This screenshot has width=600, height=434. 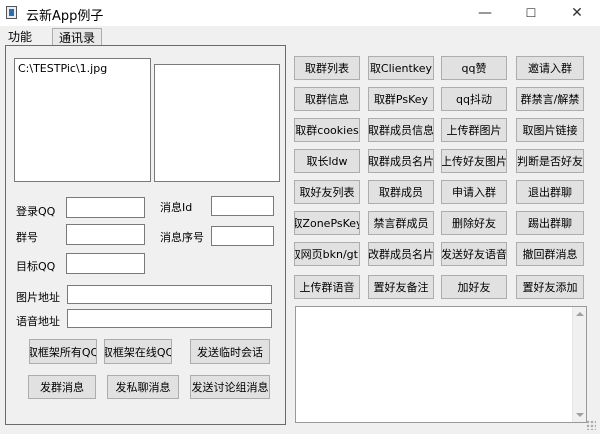 What do you see at coordinates (327, 223) in the screenshot?
I see `action-button-21: 取ZonePsKey` at bounding box center [327, 223].